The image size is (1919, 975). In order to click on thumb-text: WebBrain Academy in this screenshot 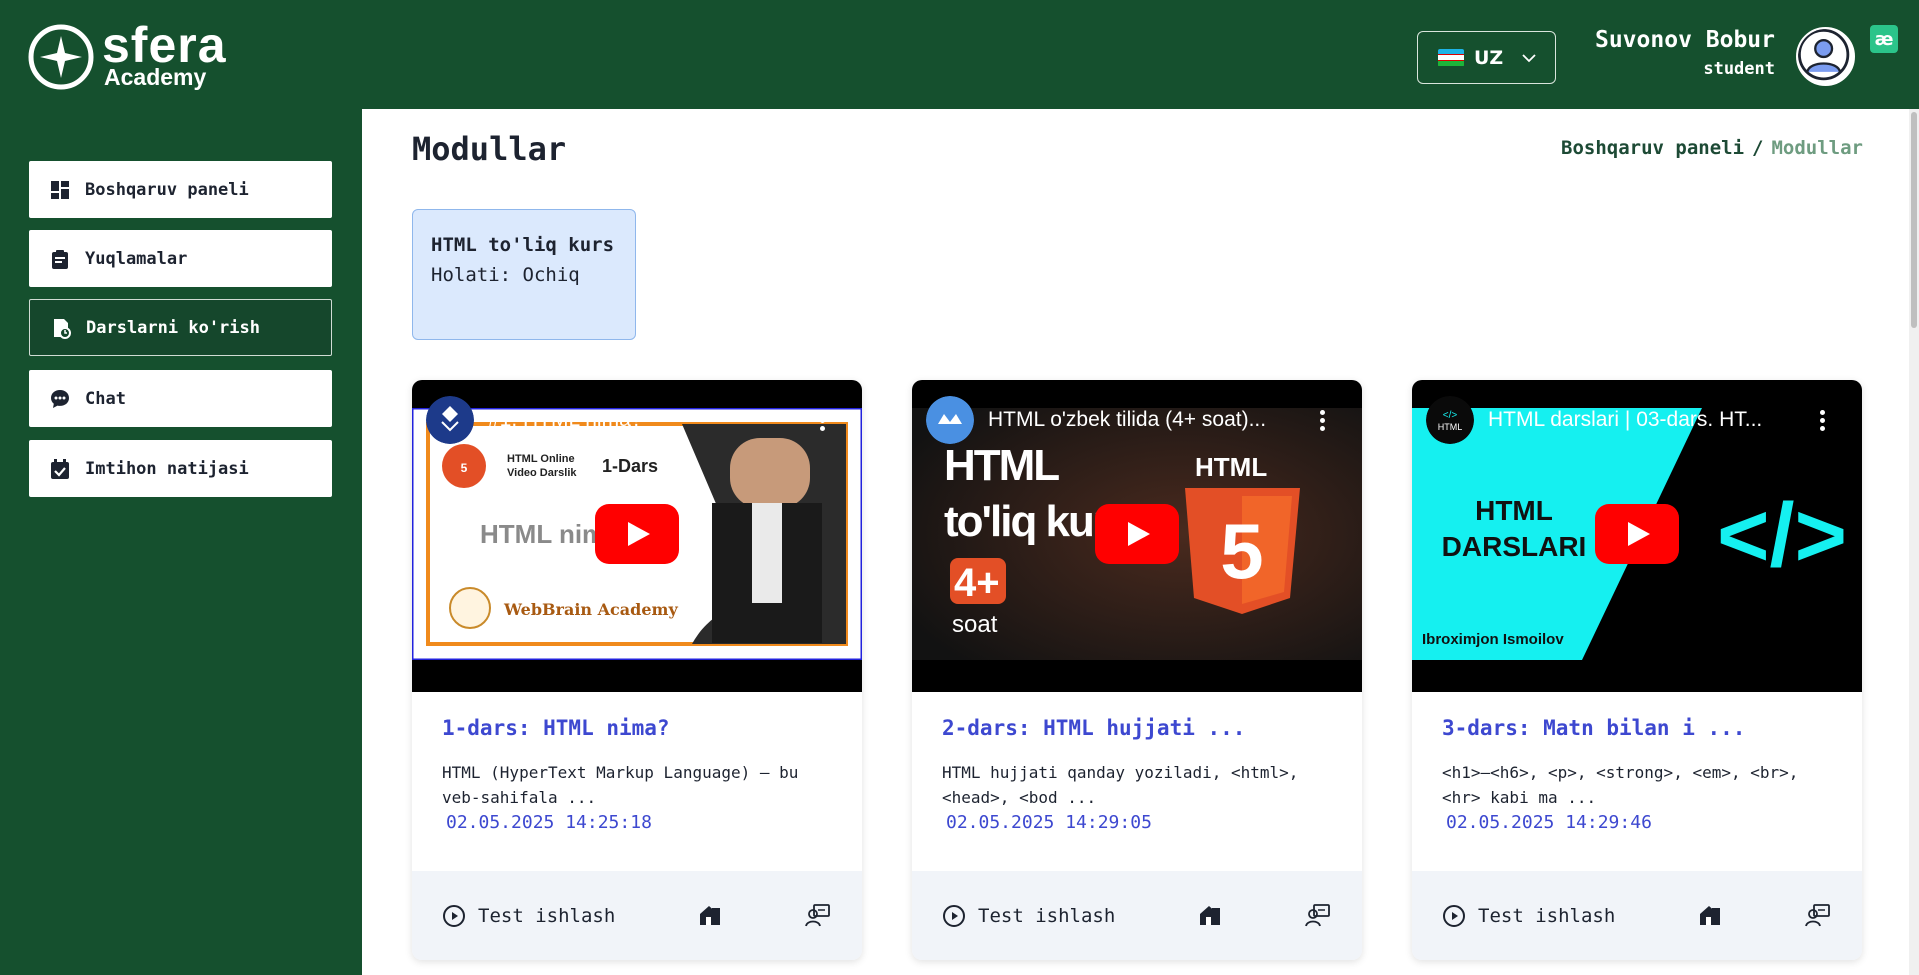, I will do `click(590, 609)`.